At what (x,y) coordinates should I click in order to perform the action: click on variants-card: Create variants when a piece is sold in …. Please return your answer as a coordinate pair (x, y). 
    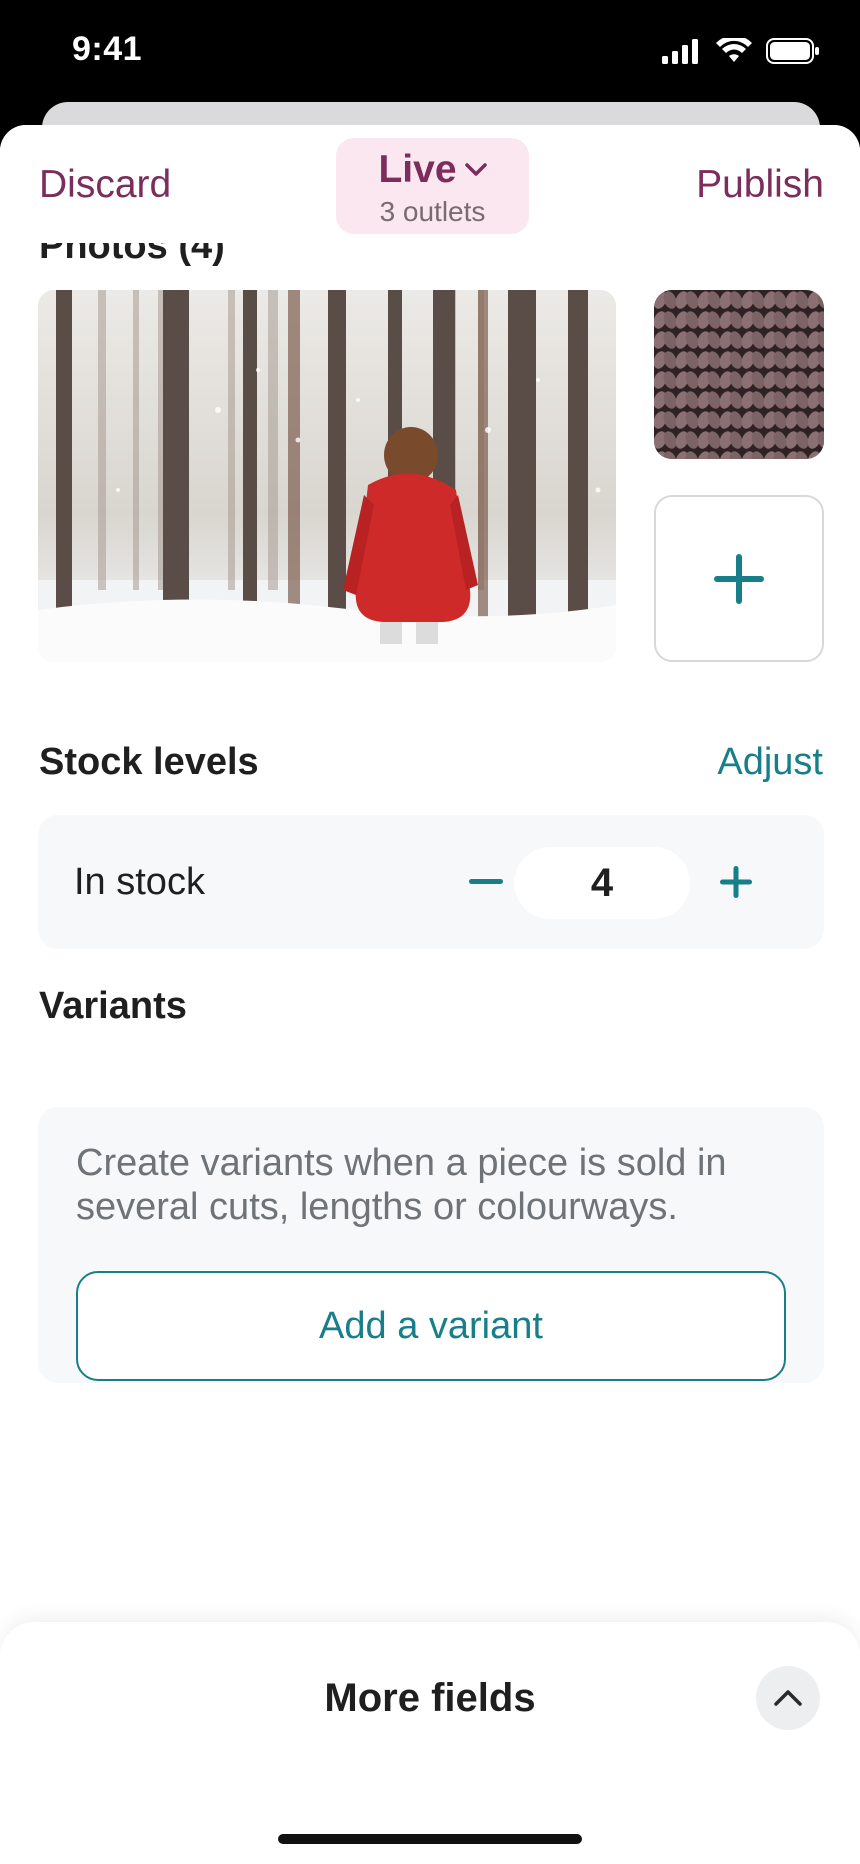
    Looking at the image, I should click on (431, 1245).